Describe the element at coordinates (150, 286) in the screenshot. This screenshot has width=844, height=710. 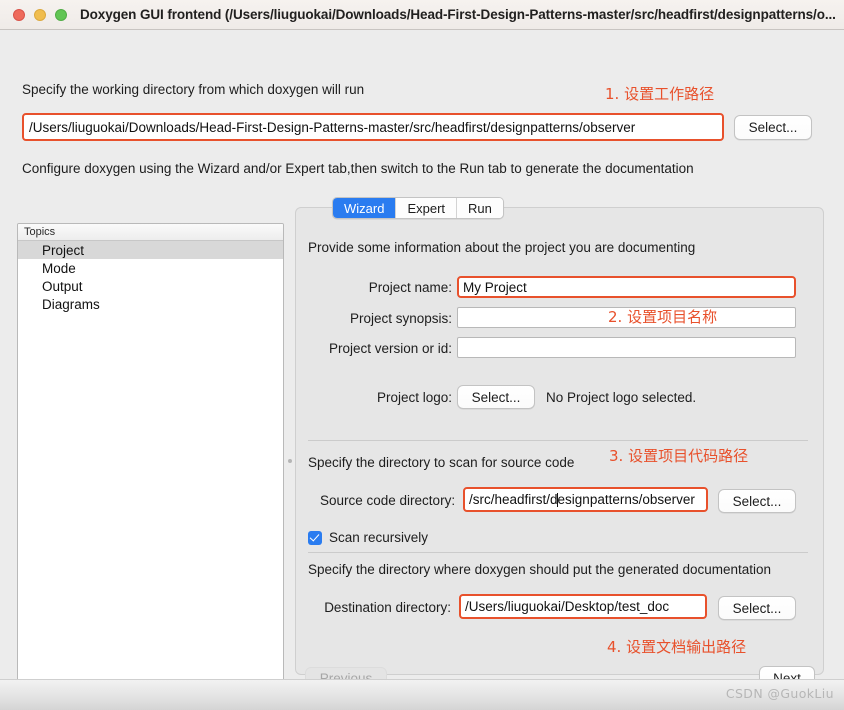
I see `topics-item-output: Output` at that location.